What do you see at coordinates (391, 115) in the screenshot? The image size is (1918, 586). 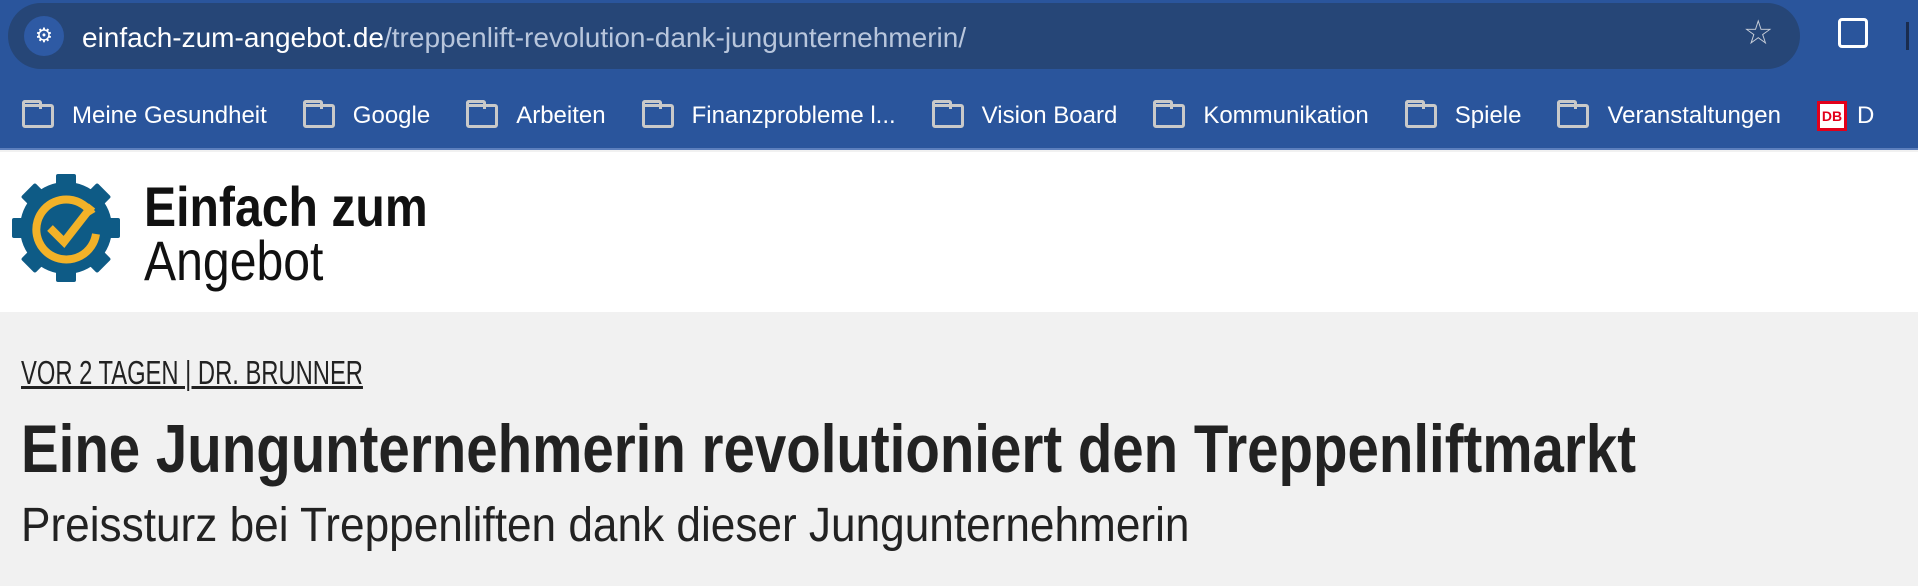 I see `bookmark-label: Google` at bounding box center [391, 115].